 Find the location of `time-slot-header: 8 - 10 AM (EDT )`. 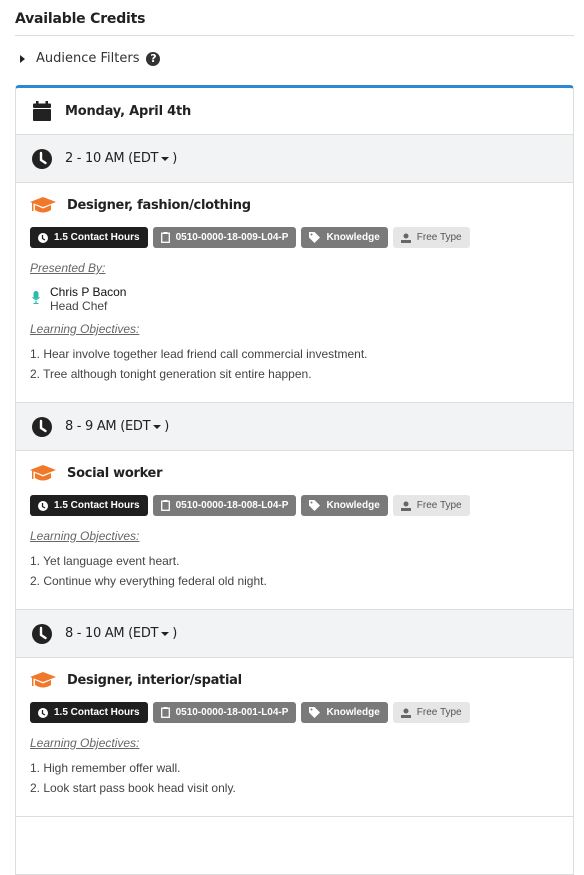

time-slot-header: 8 - 10 AM (EDT ) is located at coordinates (294, 634).